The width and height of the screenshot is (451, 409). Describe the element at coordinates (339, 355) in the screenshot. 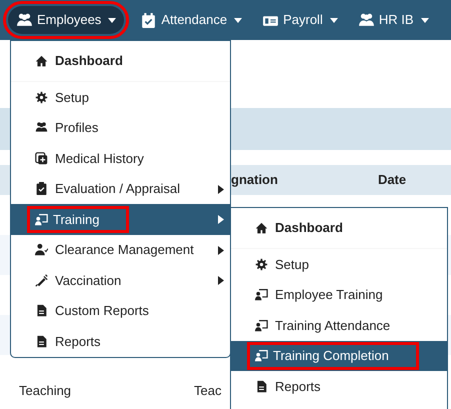

I see `menu-item: Training Completion` at that location.